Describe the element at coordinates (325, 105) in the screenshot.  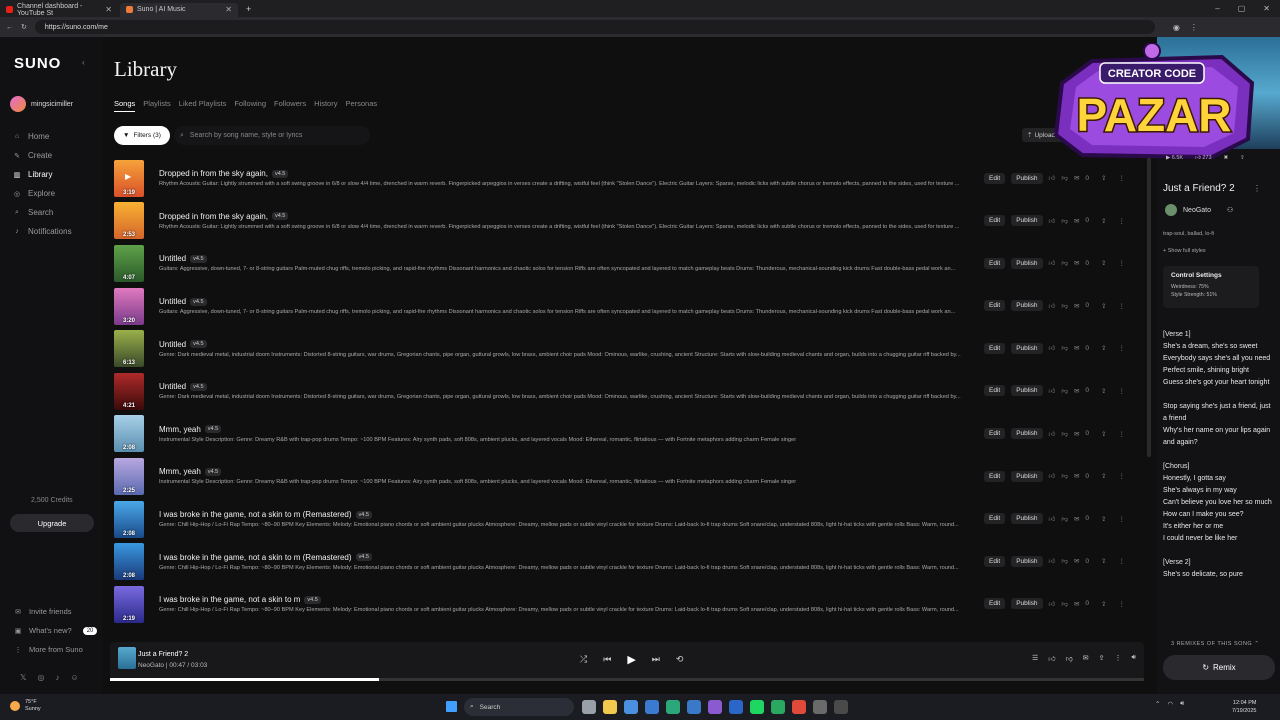
I see `tab-history: History` at that location.